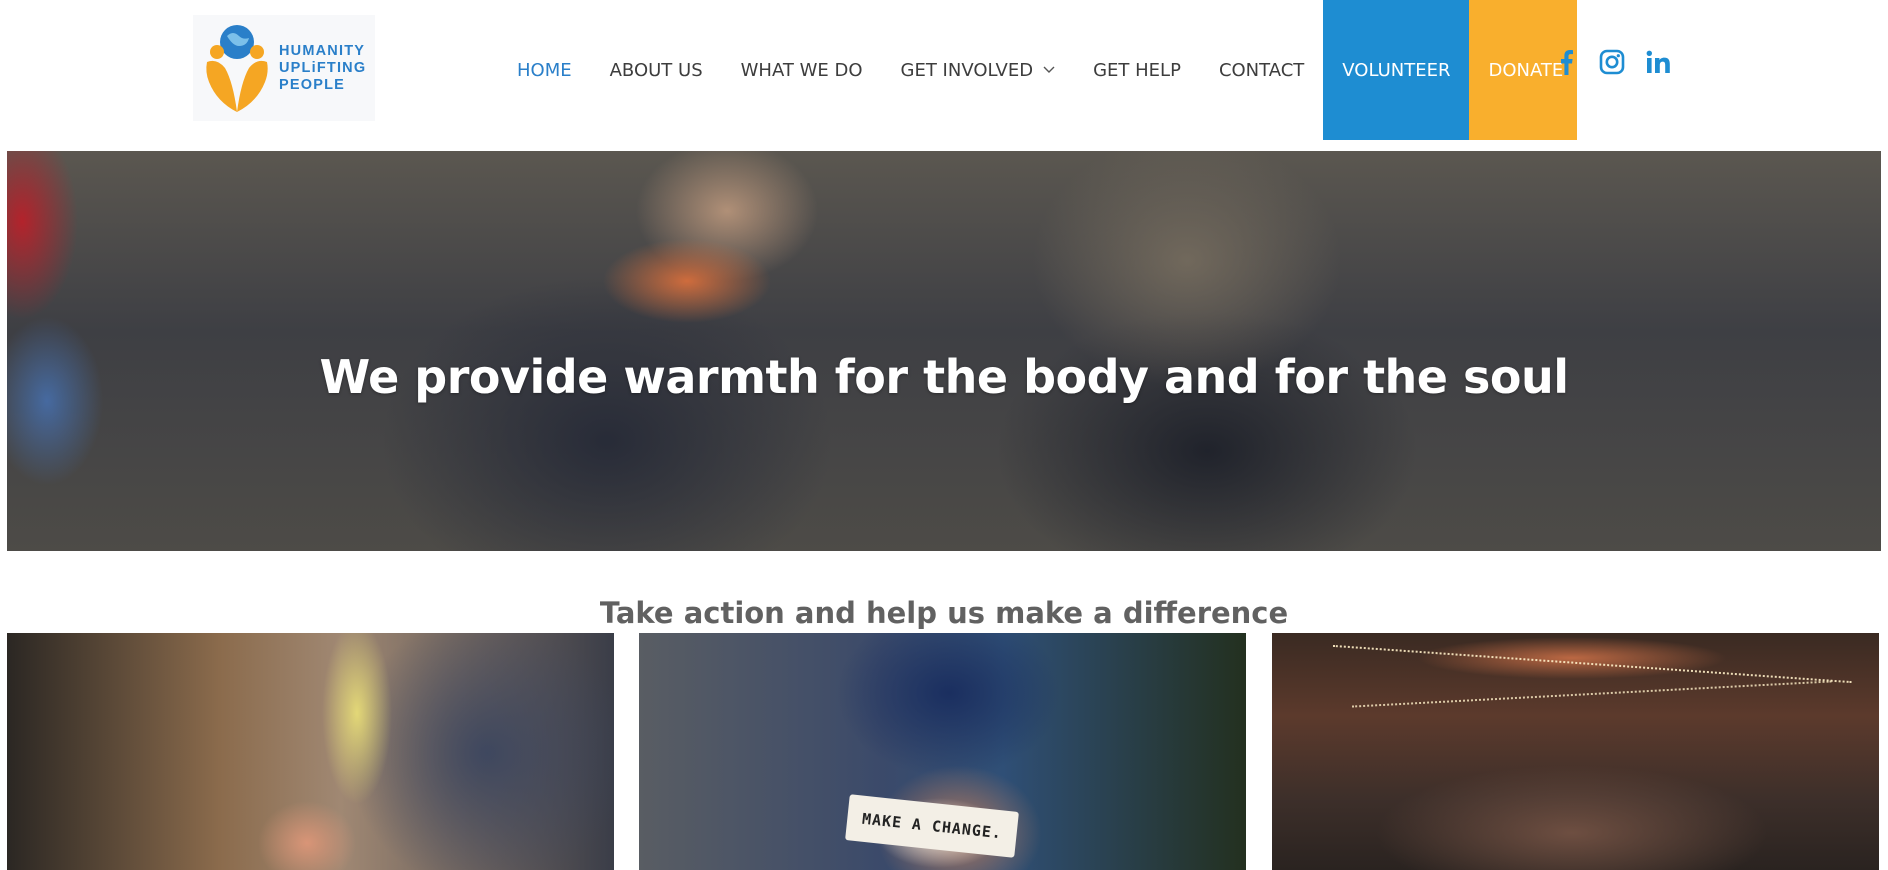 The image size is (1888, 870). What do you see at coordinates (967, 70) in the screenshot?
I see `nav-get-involved-label: GET INVOLVED` at bounding box center [967, 70].